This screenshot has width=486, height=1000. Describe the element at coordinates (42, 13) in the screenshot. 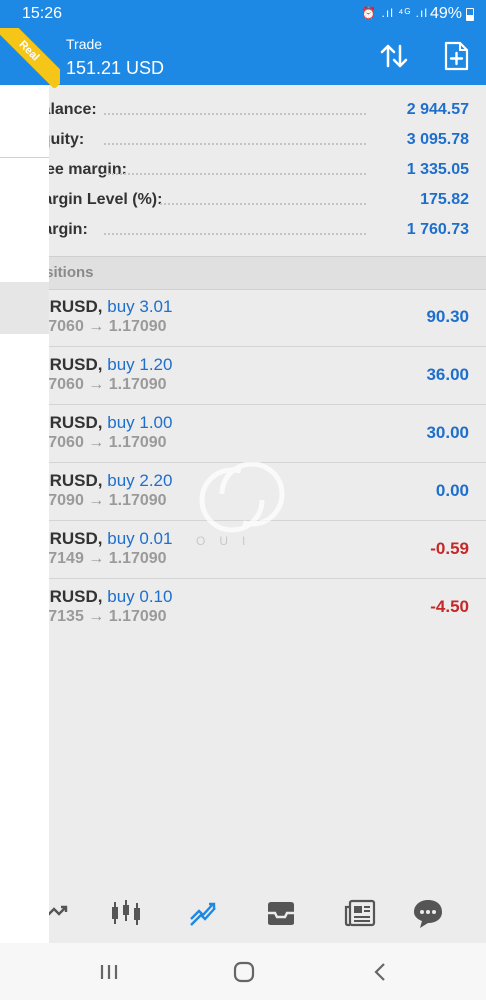

I see `status-time: 15:26` at that location.